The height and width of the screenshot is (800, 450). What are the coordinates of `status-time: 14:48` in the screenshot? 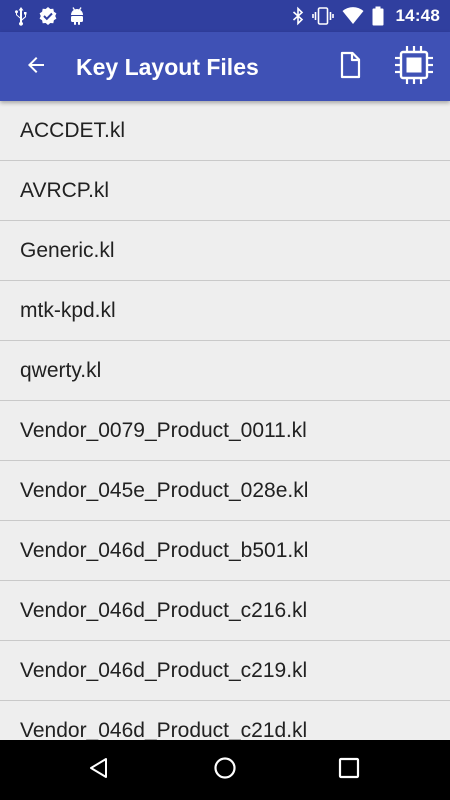 It's located at (417, 15).